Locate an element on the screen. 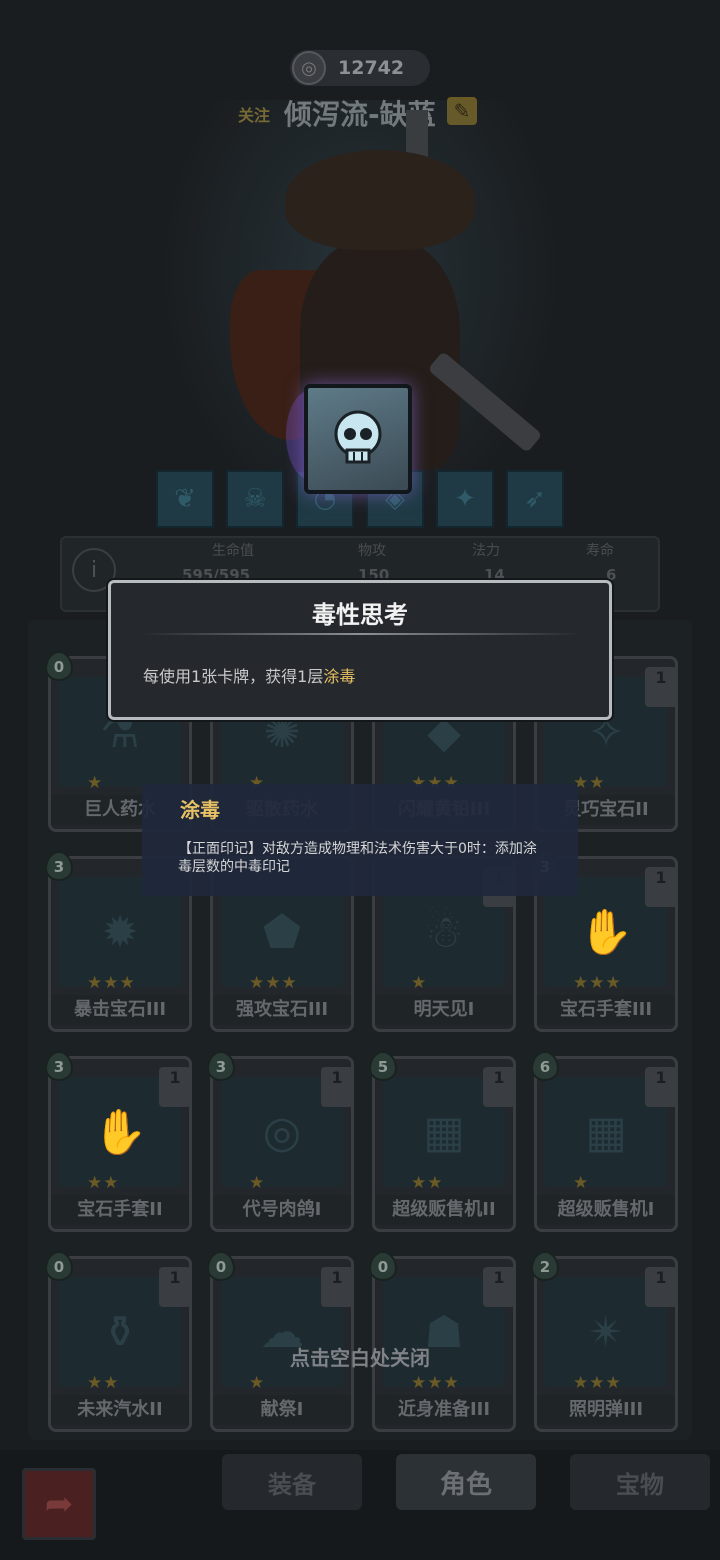  card-name: 明天见I is located at coordinates (444, 1010).